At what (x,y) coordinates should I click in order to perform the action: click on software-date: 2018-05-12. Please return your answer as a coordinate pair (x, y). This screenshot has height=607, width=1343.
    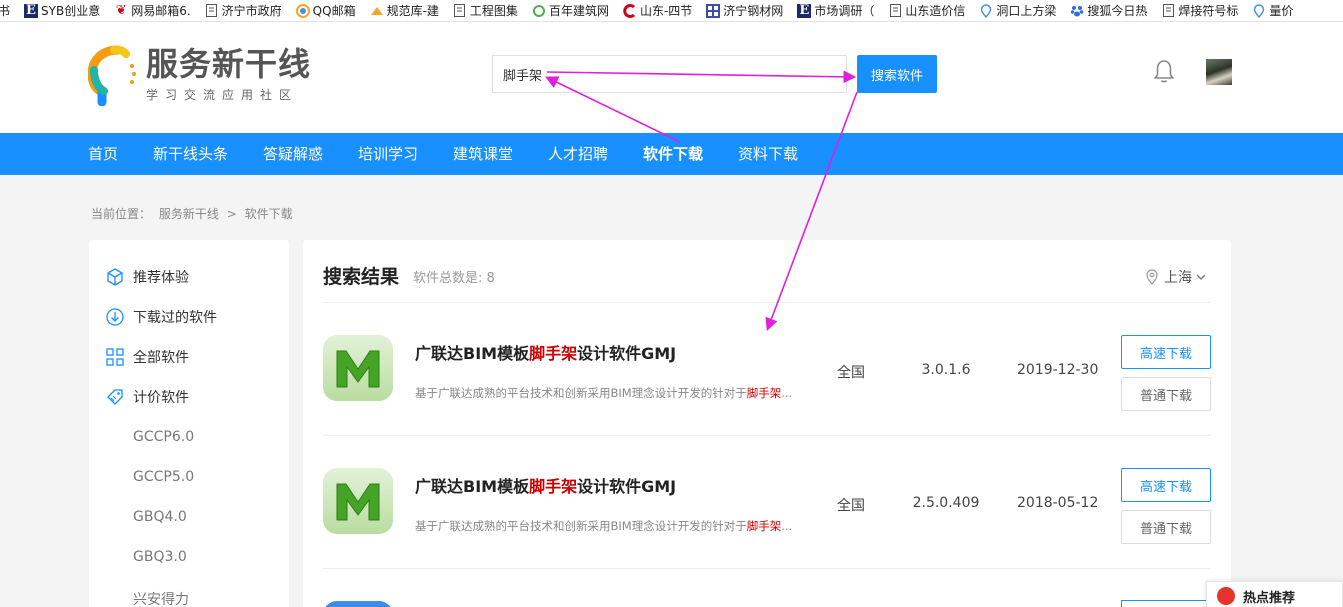
    Looking at the image, I should click on (1058, 503).